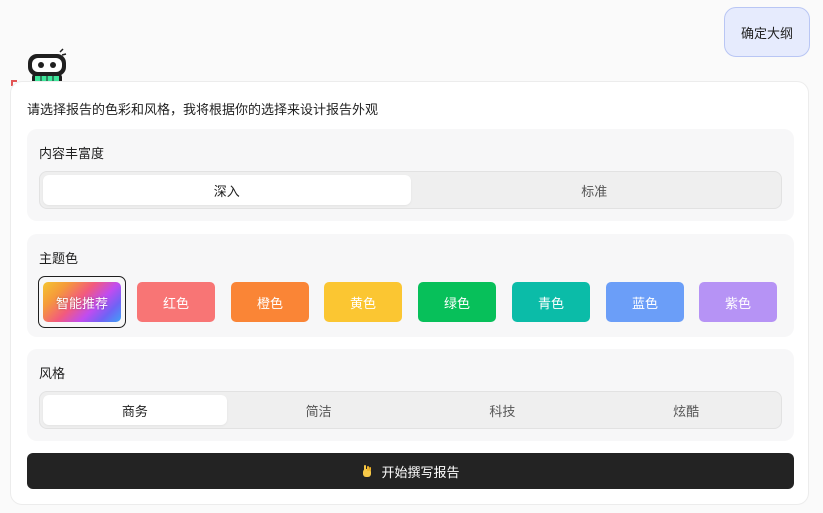  I want to click on richness-option-standard: 标准, so click(595, 190).